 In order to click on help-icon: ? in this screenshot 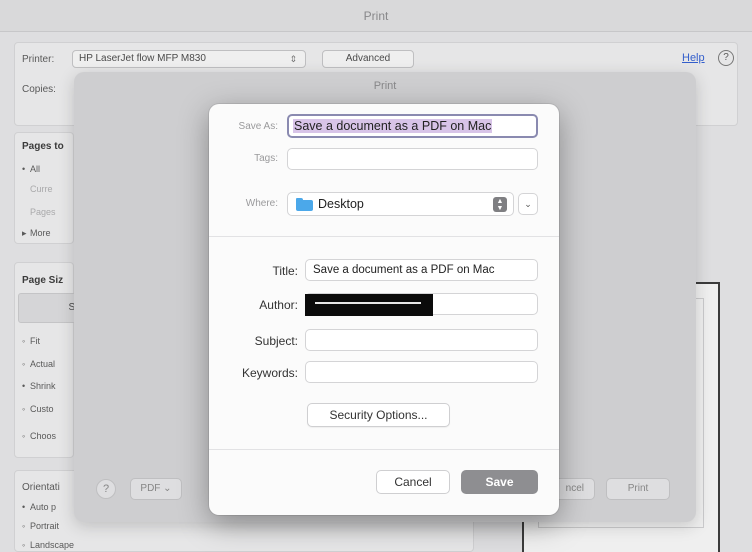, I will do `click(726, 58)`.